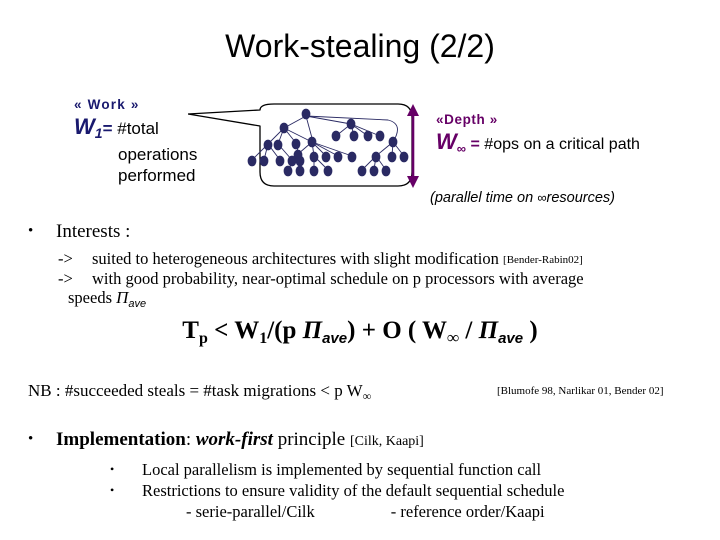 The width and height of the screenshot is (720, 540). What do you see at coordinates (435, 330) in the screenshot?
I see `formula-Winf: W` at bounding box center [435, 330].